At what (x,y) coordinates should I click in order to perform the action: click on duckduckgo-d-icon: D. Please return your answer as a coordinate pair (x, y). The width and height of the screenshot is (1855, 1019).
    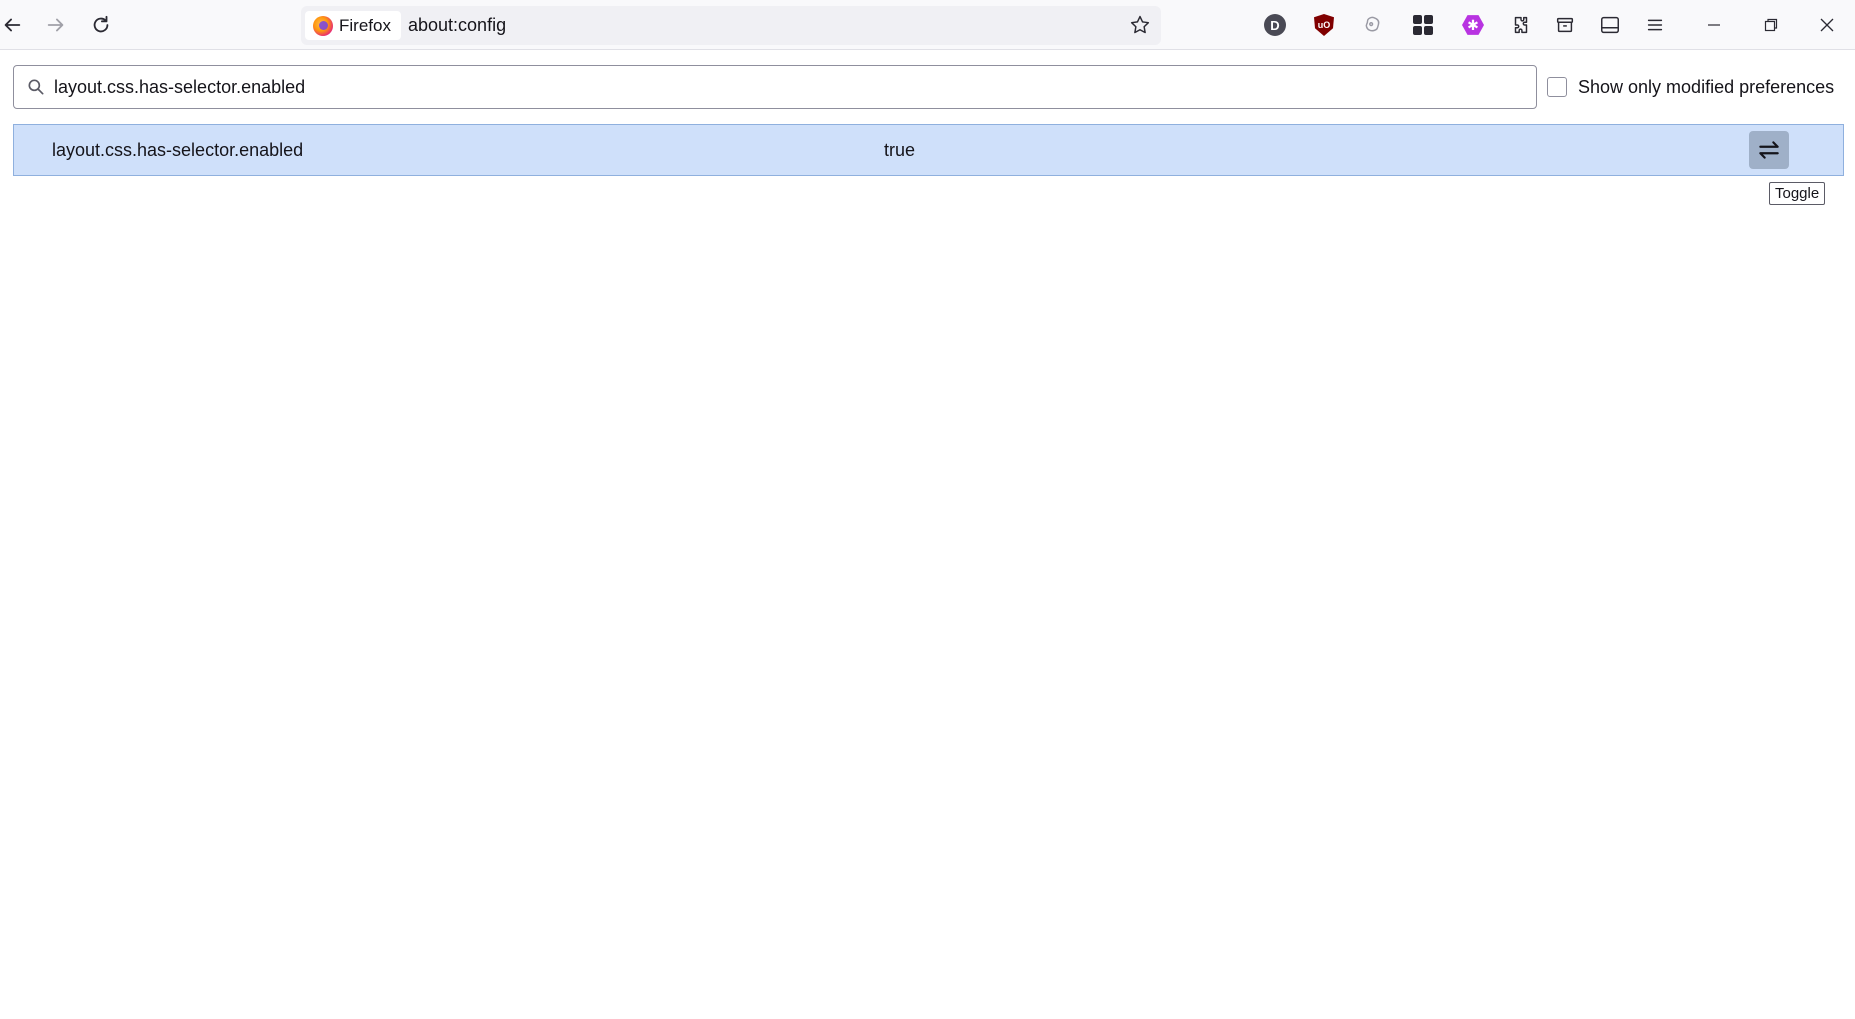
    Looking at the image, I should click on (1275, 25).